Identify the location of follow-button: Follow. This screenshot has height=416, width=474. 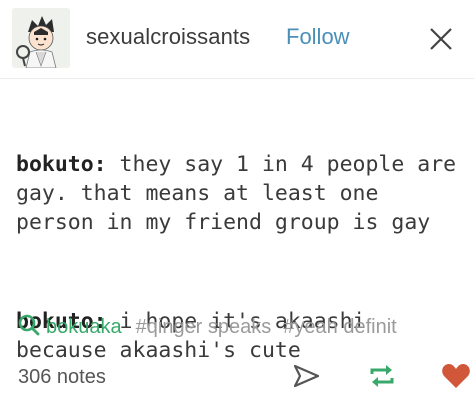
(318, 37).